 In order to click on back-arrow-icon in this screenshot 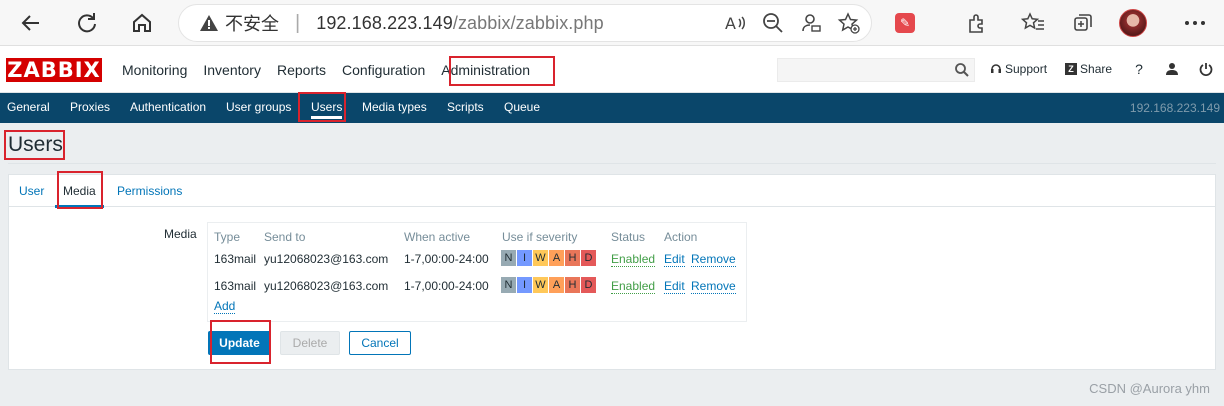, I will do `click(31, 23)`.